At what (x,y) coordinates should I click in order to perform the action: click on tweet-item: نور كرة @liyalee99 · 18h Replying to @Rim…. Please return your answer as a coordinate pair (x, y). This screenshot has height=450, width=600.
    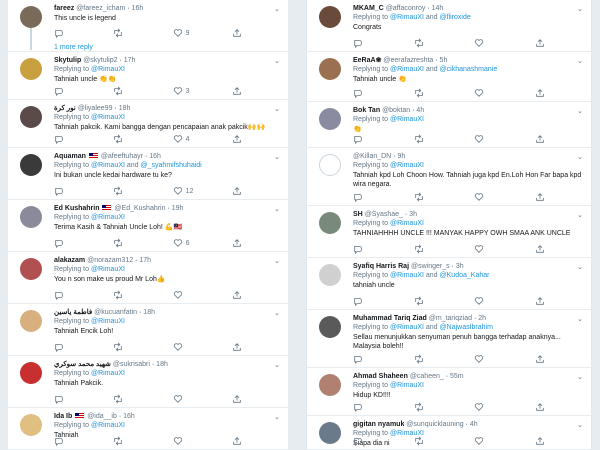
    Looking at the image, I should click on (148, 124).